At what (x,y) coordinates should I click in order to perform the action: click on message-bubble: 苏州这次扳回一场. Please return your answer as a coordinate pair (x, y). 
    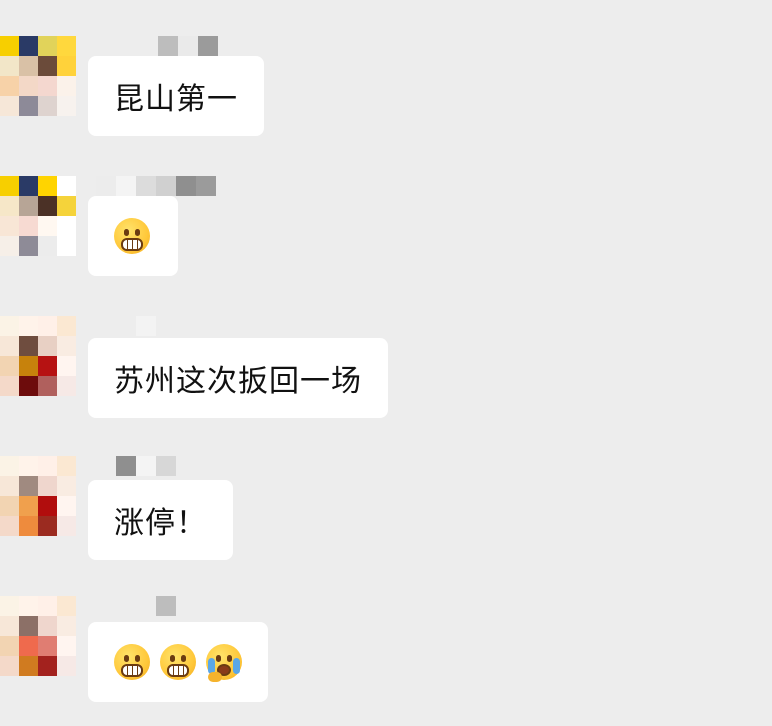
    Looking at the image, I should click on (238, 378).